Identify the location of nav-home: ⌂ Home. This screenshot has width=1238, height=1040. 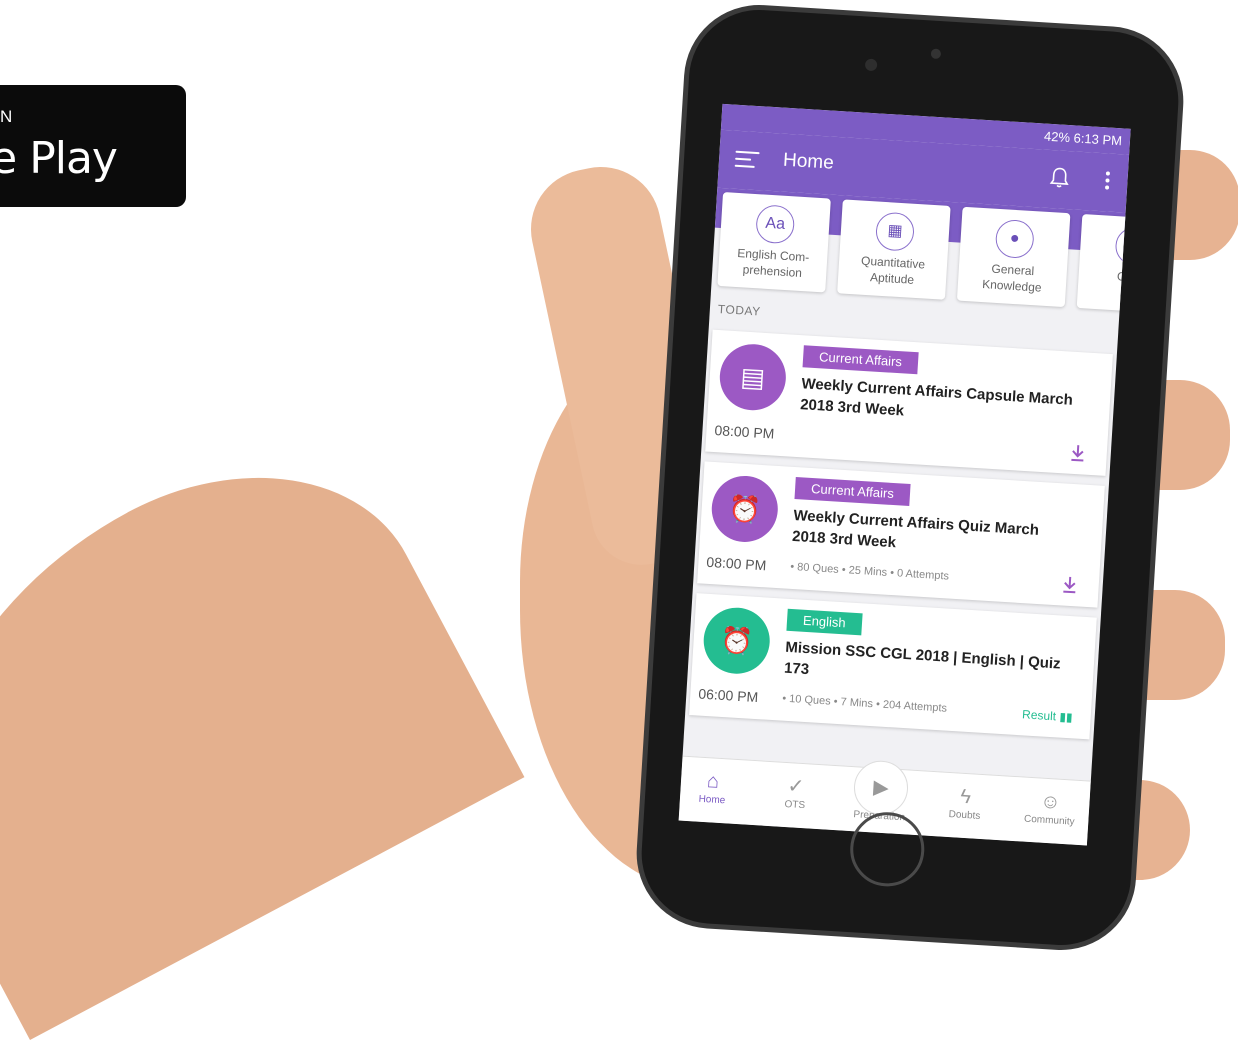
(716, 787).